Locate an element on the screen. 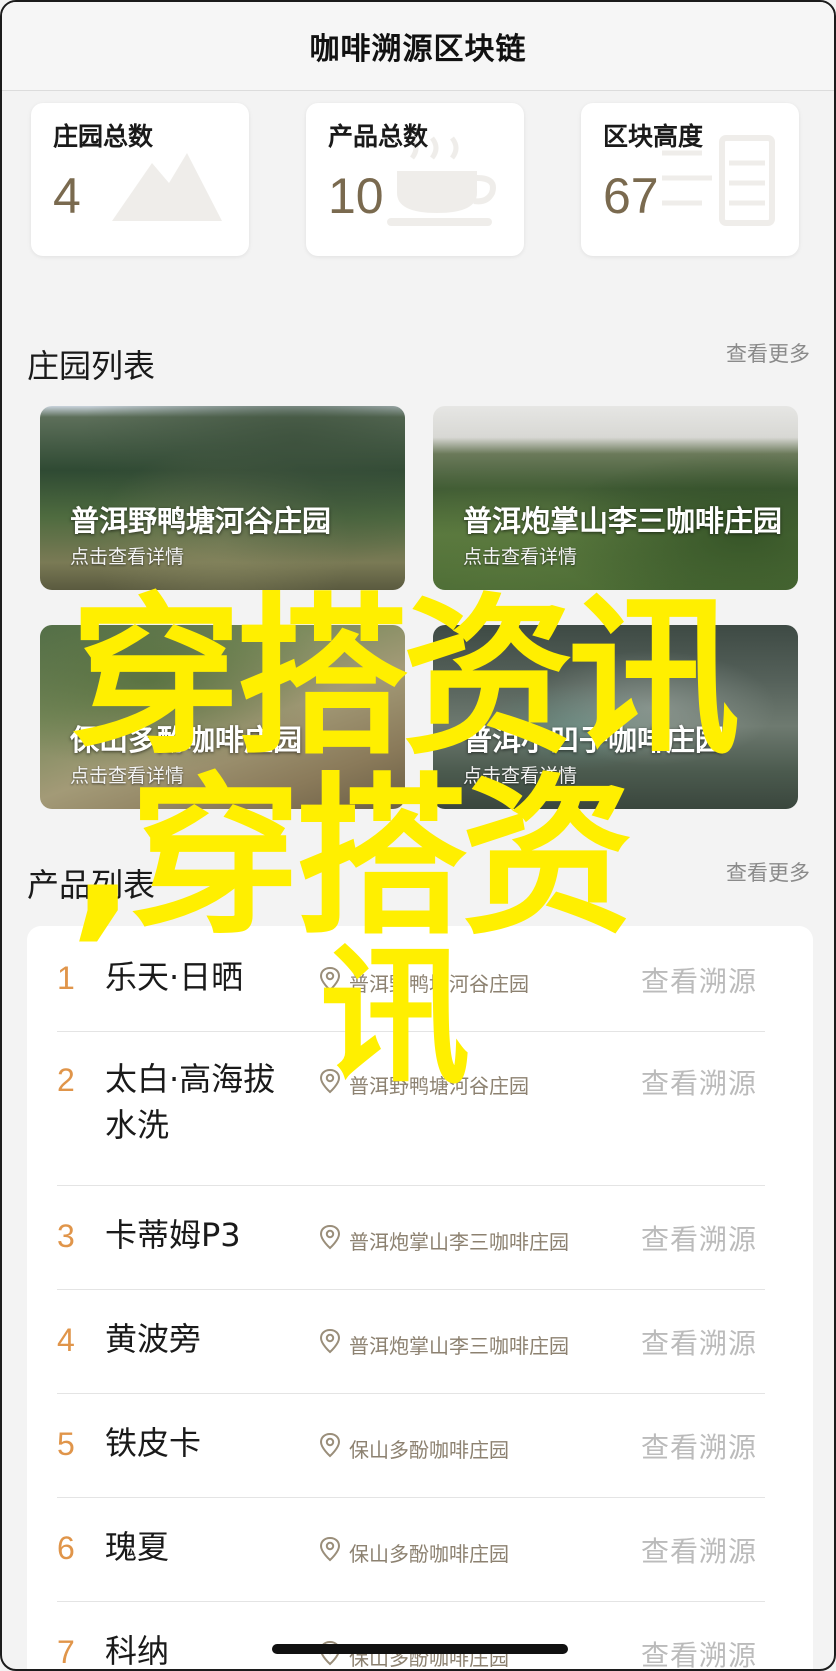 The image size is (836, 1671). product-index: 4 is located at coordinates (66, 1340).